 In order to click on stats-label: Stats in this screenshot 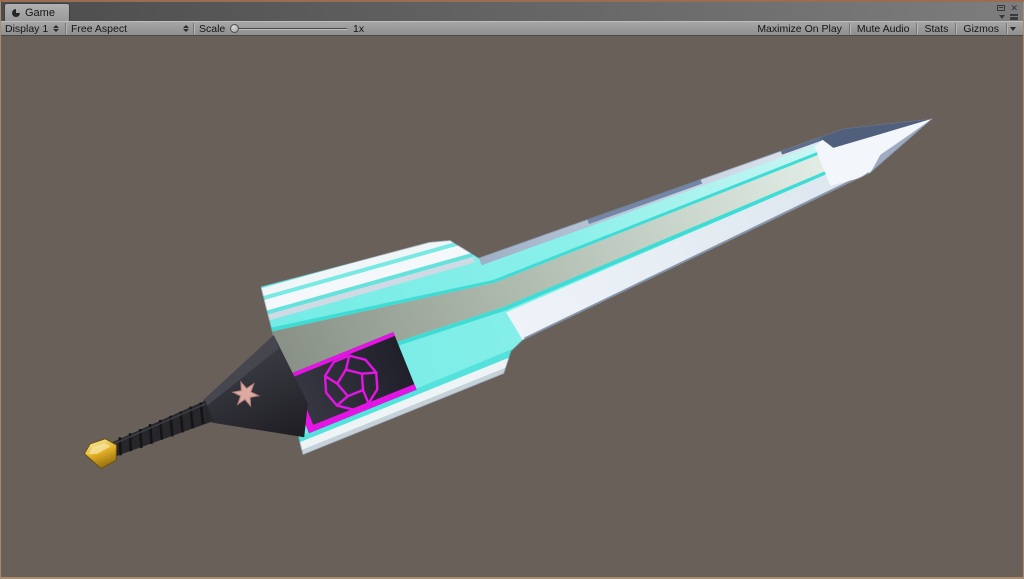, I will do `click(936, 28)`.